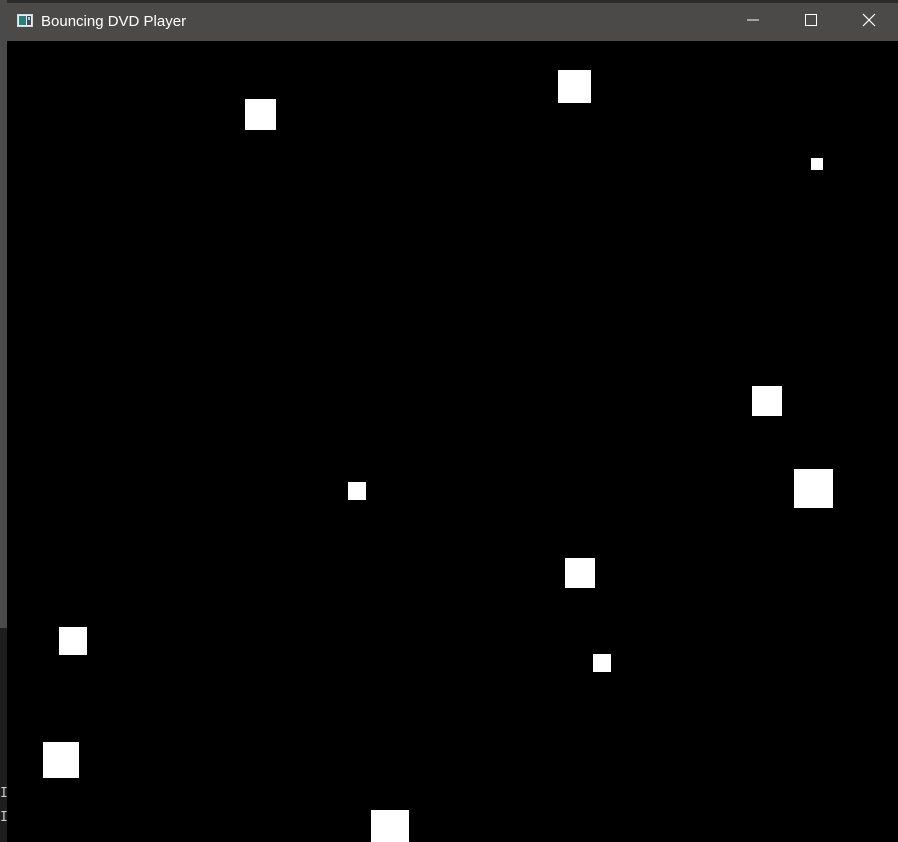 Image resolution: width=898 pixels, height=842 pixels. I want to click on close-button, so click(869, 22).